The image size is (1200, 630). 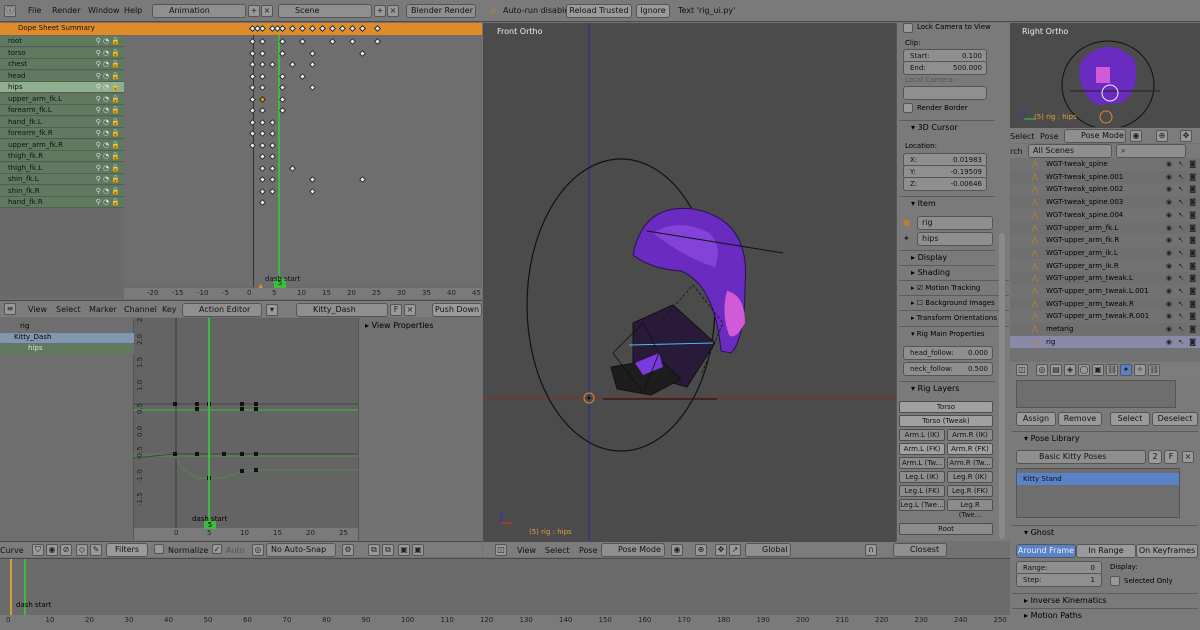 I want to click on vp-menu-select: Select, so click(x=557, y=550).